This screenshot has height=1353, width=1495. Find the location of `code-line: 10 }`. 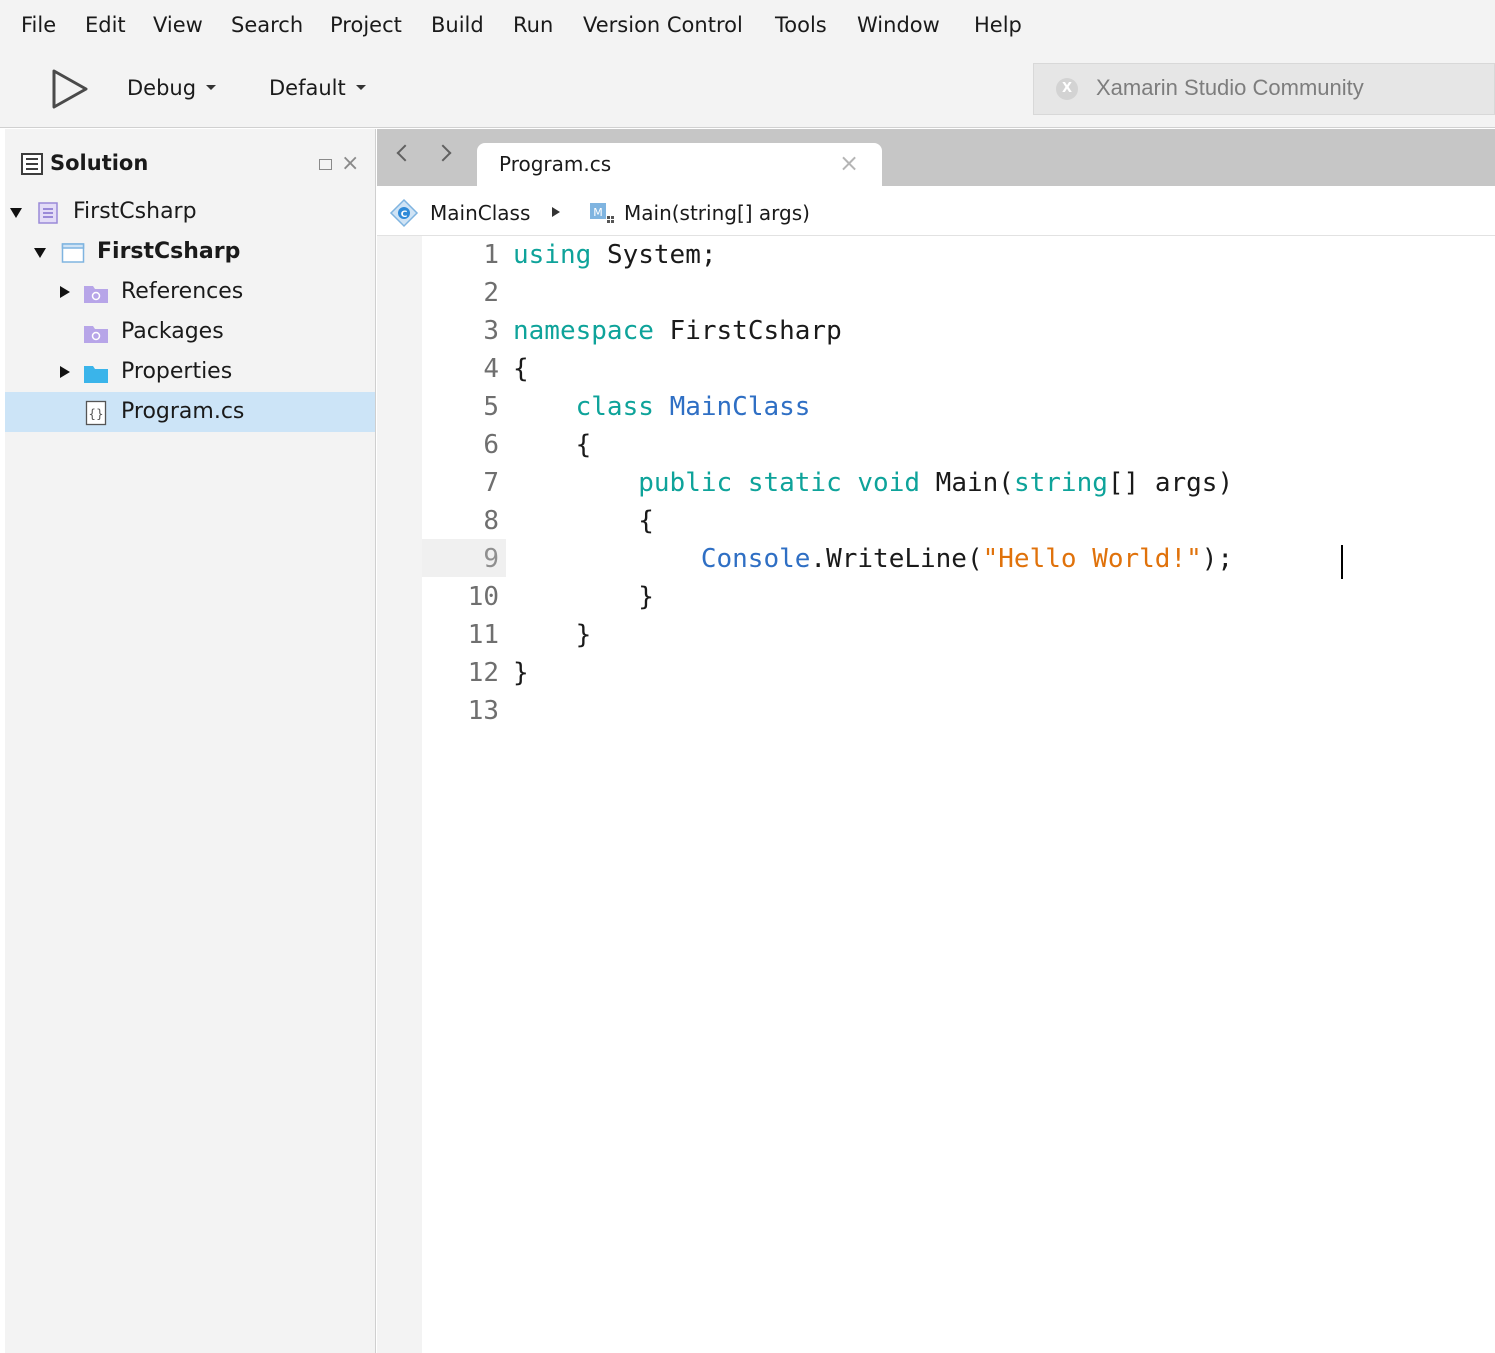

code-line: 10 } is located at coordinates (936, 597).